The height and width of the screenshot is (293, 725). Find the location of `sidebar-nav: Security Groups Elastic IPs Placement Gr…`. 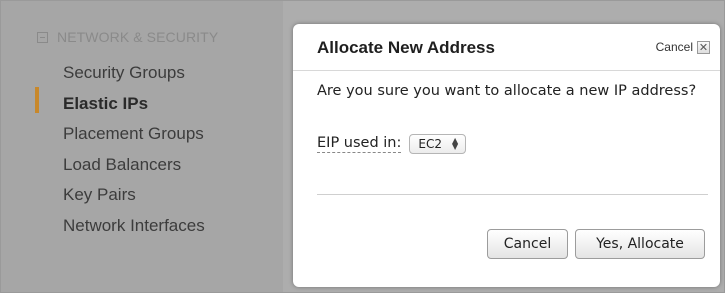

sidebar-nav: Security Groups Elastic IPs Placement Gr… is located at coordinates (134, 150).